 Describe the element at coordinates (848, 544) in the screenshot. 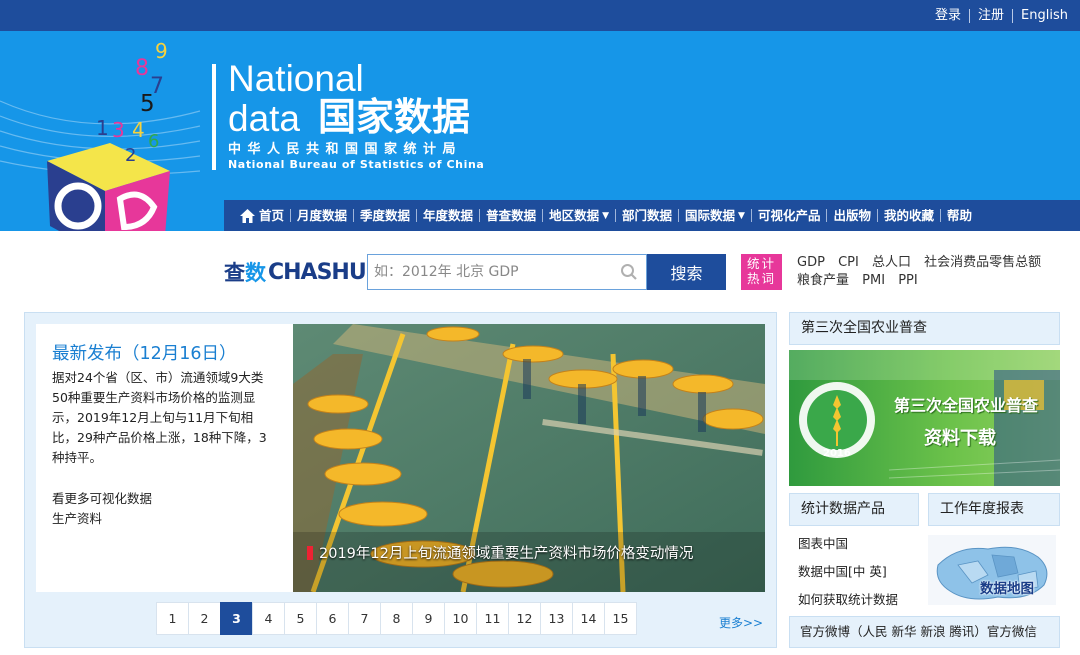

I see `product-link: 图表中国` at that location.